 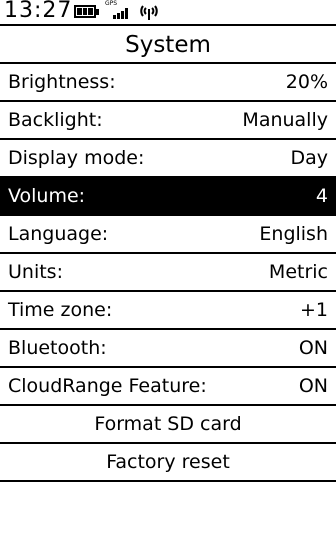 I want to click on setting-label: Time zone:, so click(x=60, y=310).